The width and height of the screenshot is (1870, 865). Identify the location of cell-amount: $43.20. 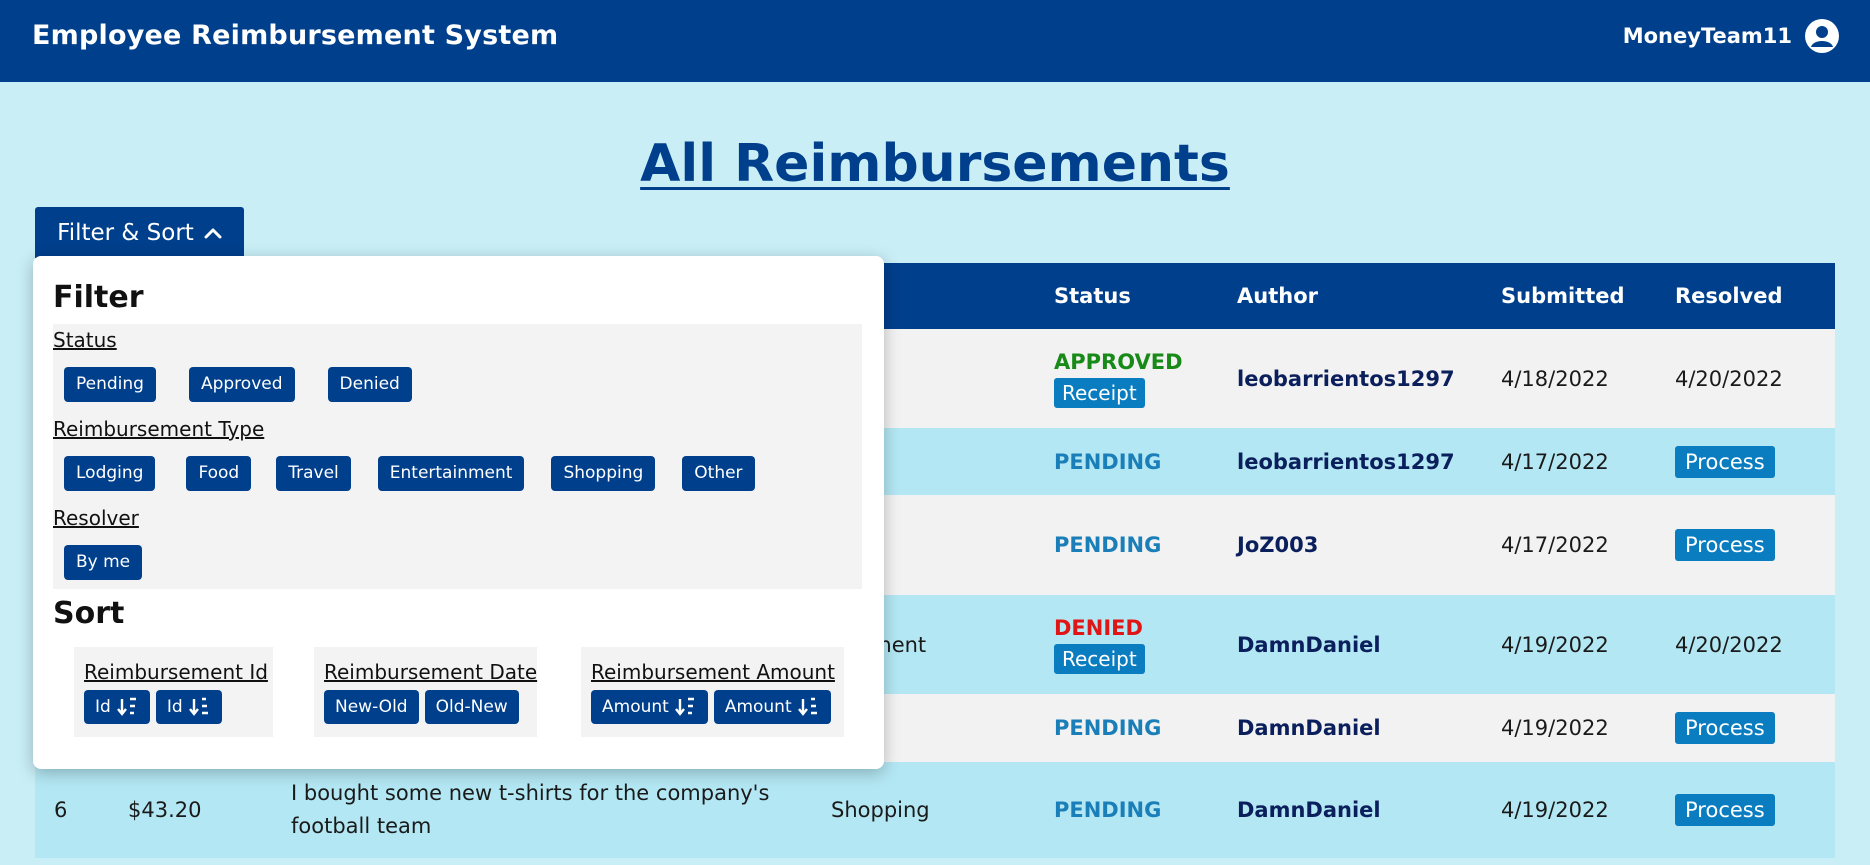
(190, 810).